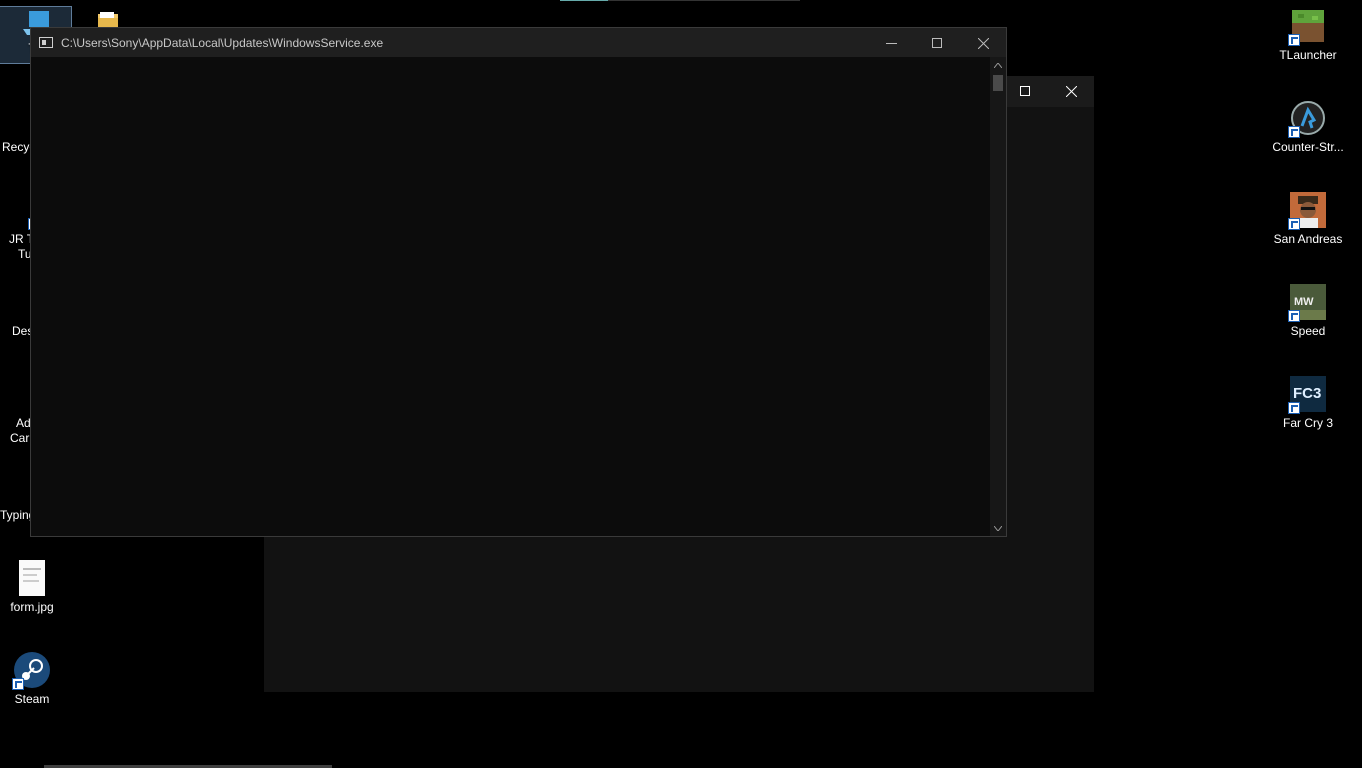 This screenshot has width=1362, height=768. Describe the element at coordinates (32, 578) in the screenshot. I see `image-file-icon` at that location.